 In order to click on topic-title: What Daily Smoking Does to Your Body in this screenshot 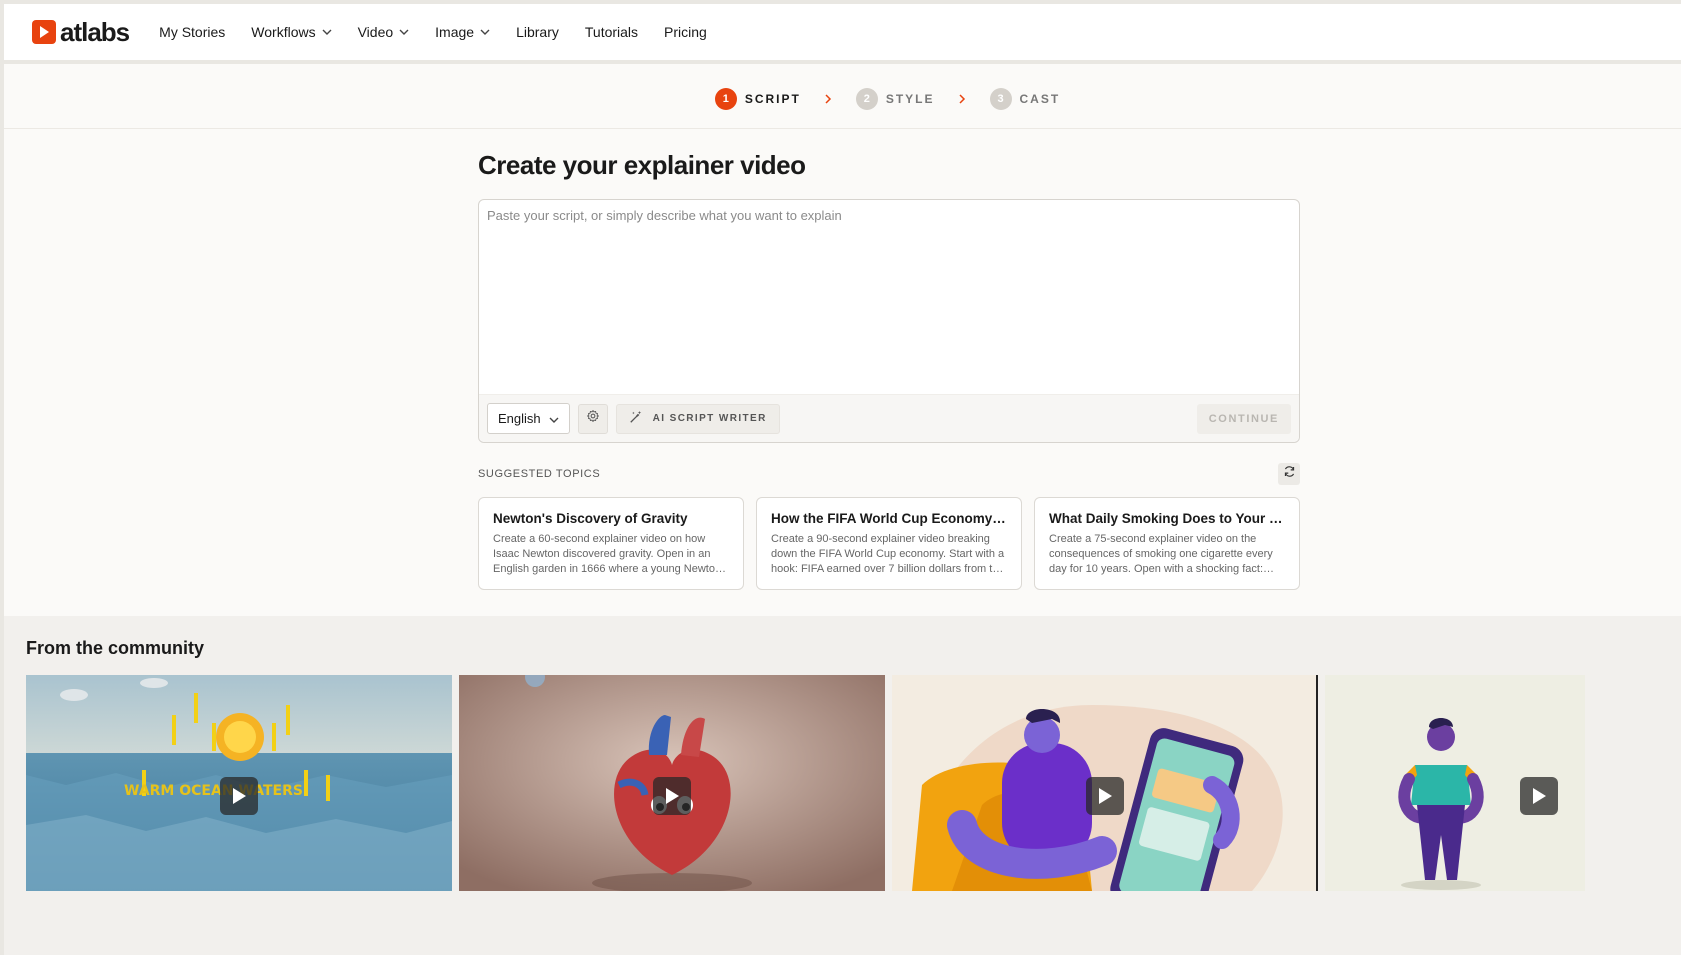, I will do `click(1167, 518)`.